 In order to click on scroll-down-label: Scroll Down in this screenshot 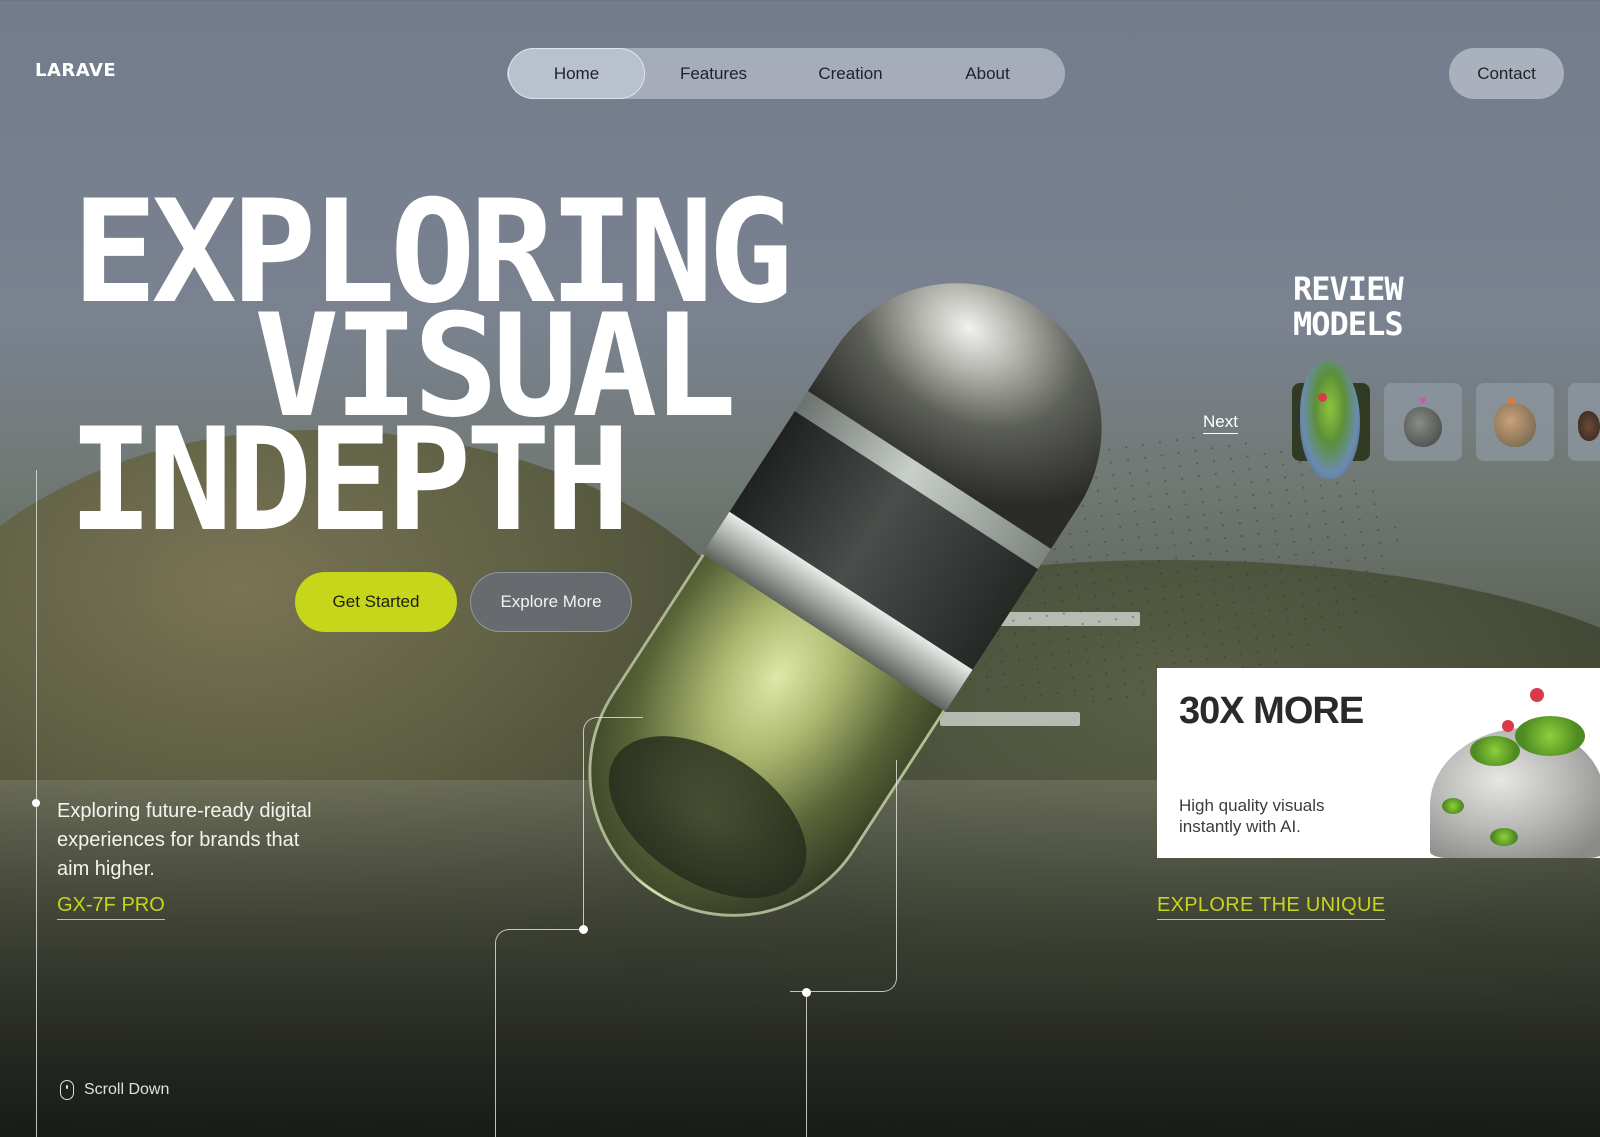, I will do `click(127, 1089)`.